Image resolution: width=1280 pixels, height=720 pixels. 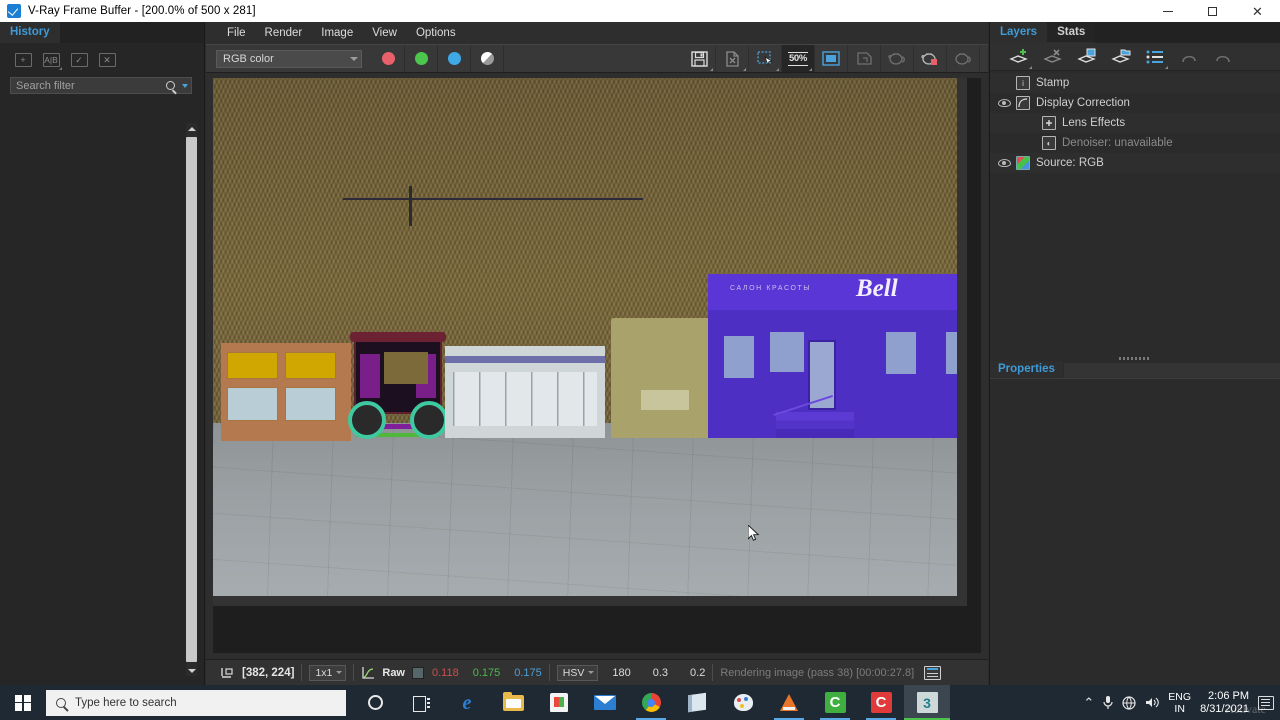 I want to click on layer-row-stamp: i Stamp, so click(x=1135, y=83).